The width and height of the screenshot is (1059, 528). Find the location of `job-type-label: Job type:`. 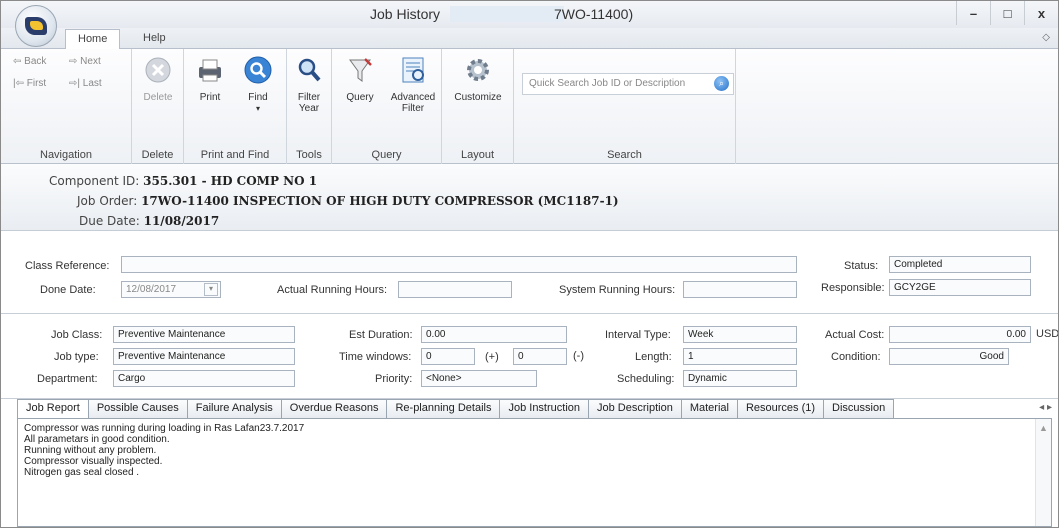

job-type-label: Job type: is located at coordinates (76, 357).